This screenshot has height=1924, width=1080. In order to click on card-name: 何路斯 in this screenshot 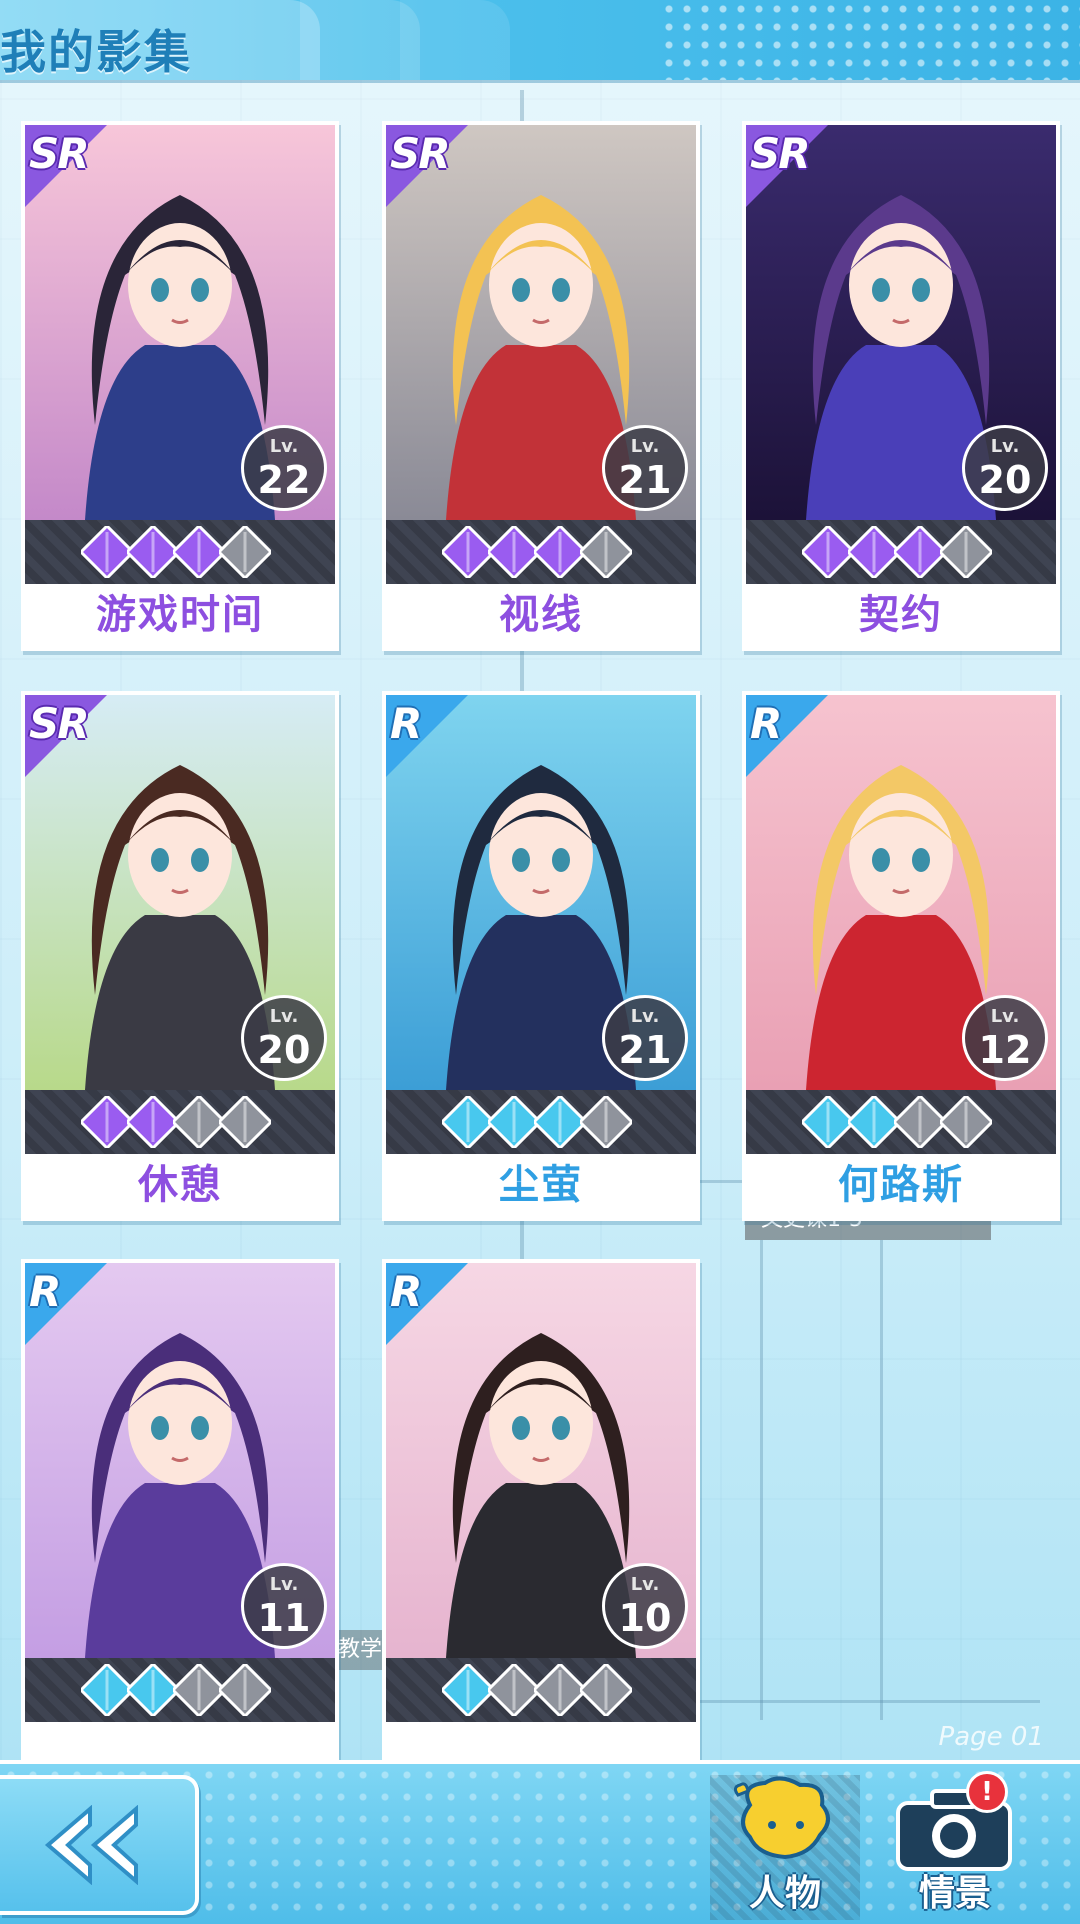, I will do `click(901, 1185)`.